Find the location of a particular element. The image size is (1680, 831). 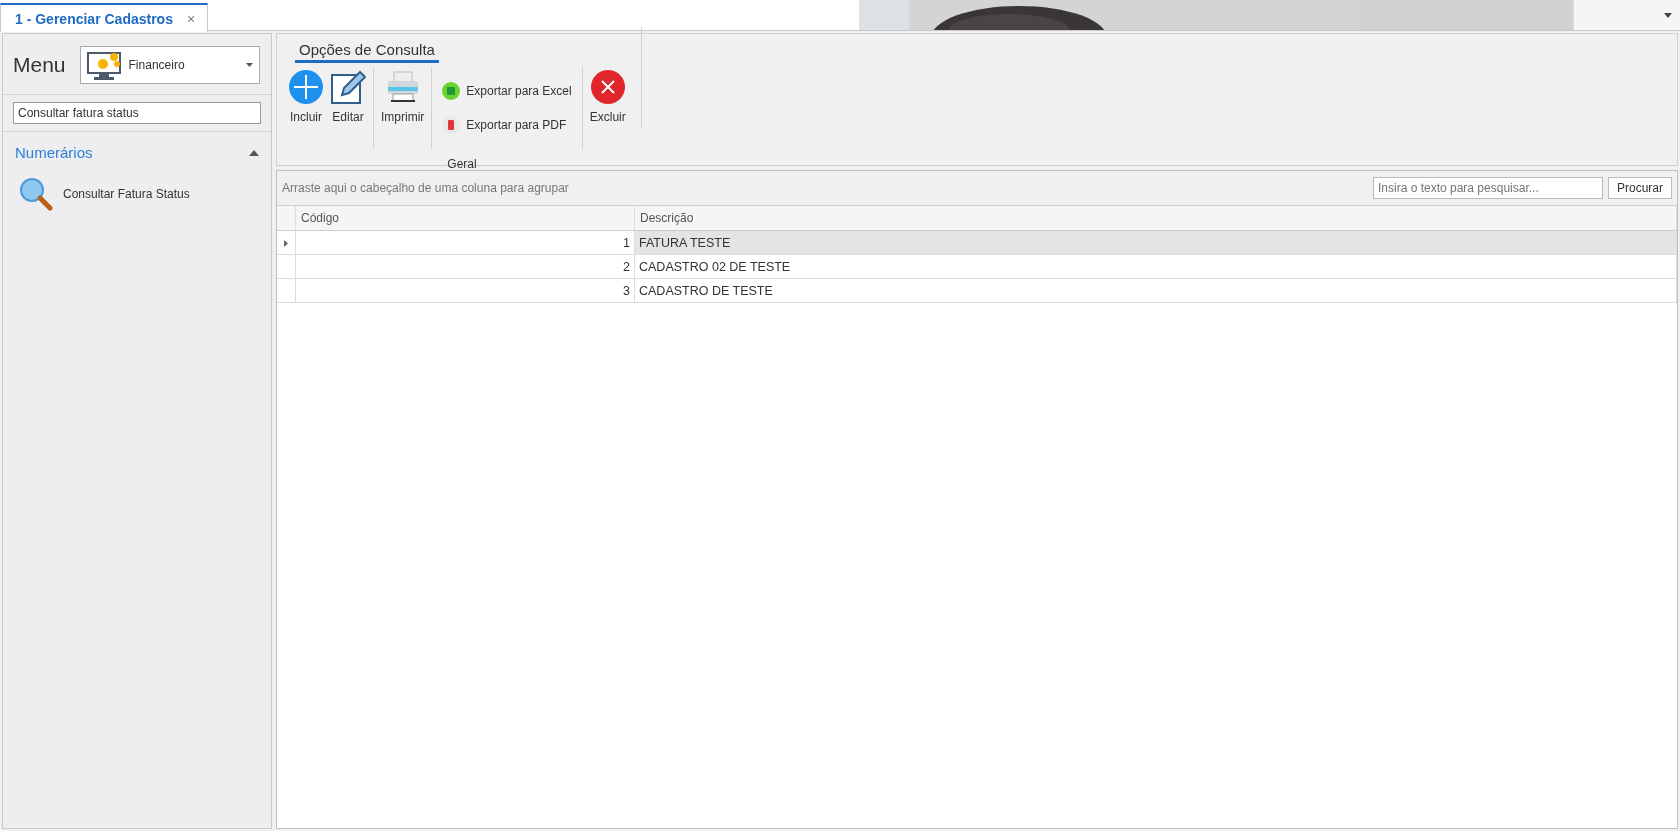

tab-title: 1 - Gerenciar Cadastros is located at coordinates (94, 18).